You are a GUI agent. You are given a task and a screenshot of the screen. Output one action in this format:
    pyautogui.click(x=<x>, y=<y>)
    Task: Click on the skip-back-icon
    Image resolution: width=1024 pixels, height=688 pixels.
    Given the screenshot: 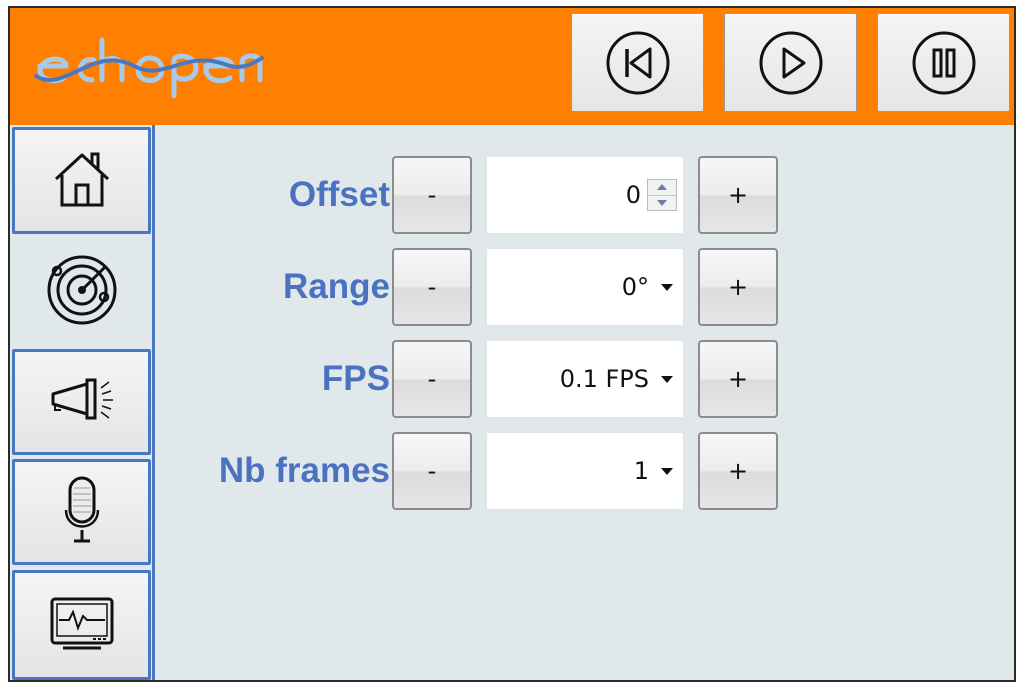 What is the action you would take?
    pyautogui.click(x=638, y=63)
    